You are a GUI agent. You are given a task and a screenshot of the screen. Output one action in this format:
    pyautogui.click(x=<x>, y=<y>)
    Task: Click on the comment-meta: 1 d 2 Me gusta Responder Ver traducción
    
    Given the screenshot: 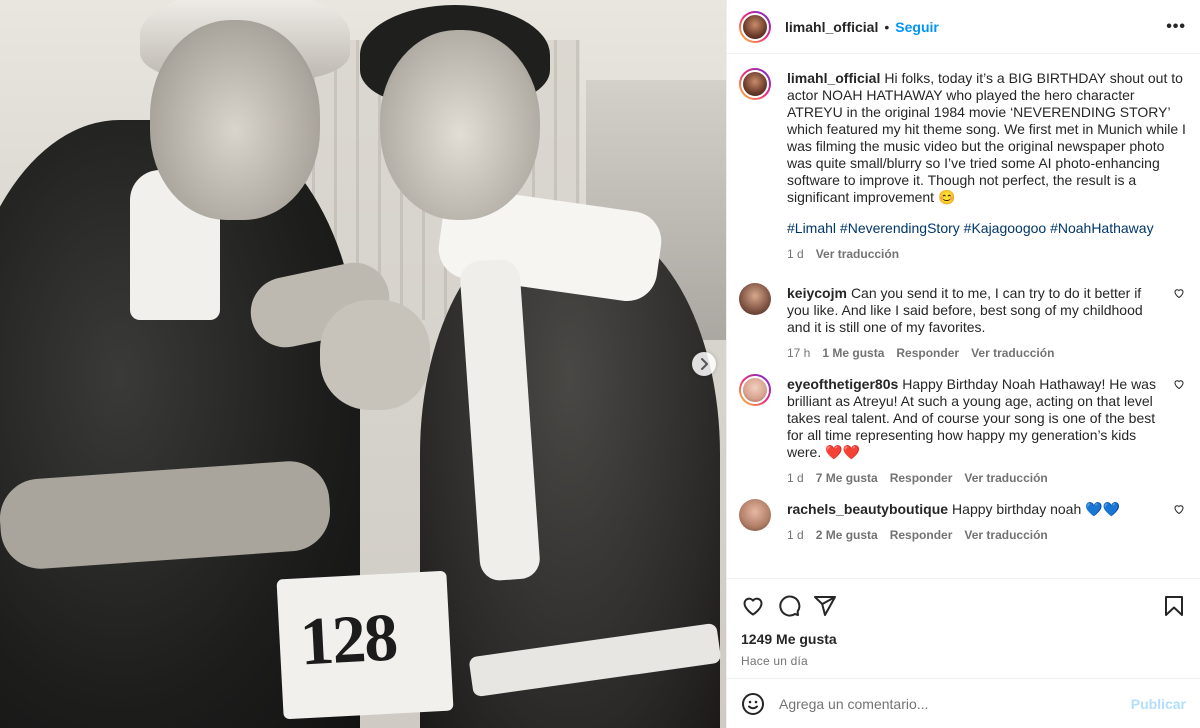 What is the action you would take?
    pyautogui.click(x=974, y=535)
    